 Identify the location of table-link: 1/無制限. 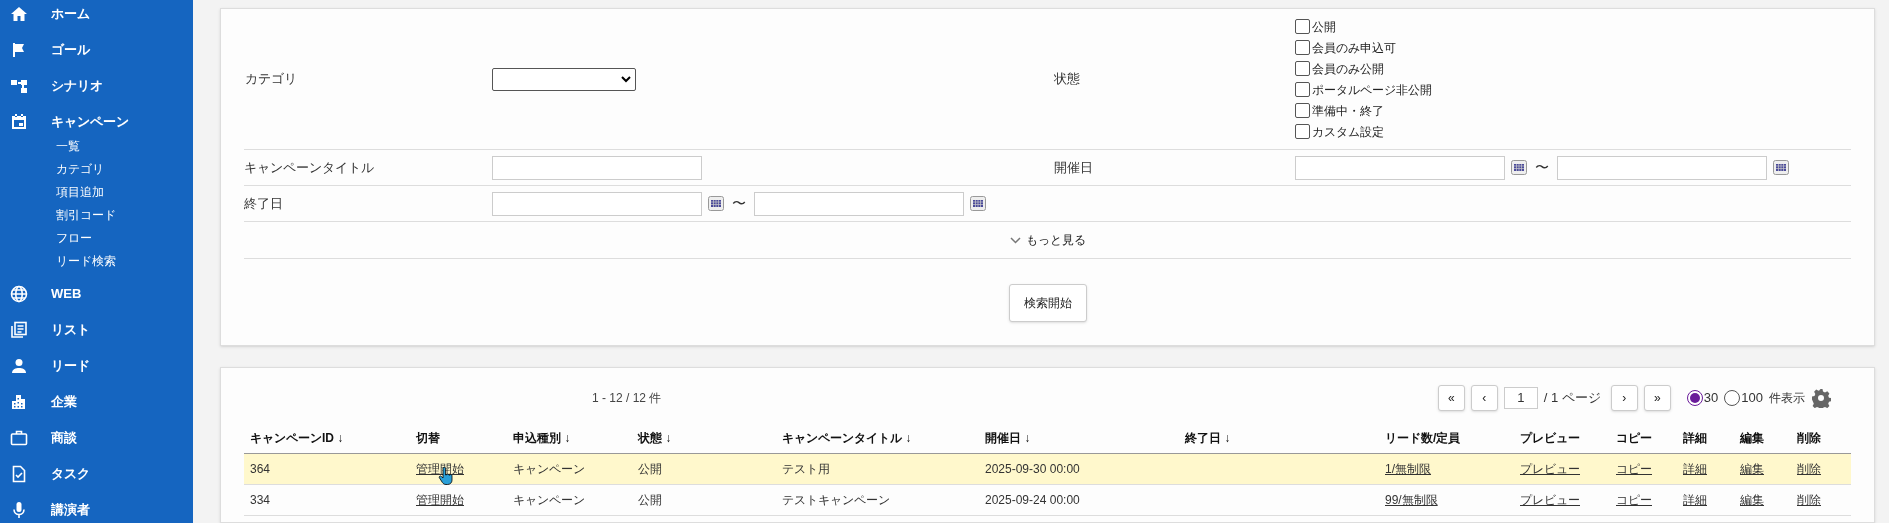
(1408, 468).